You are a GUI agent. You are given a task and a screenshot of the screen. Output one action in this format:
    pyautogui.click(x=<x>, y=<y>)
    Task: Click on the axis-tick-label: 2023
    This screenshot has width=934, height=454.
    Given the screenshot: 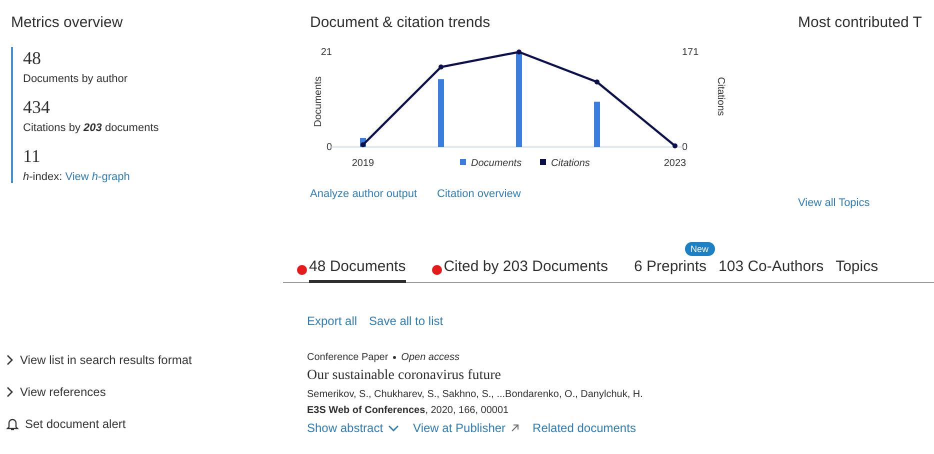 What is the action you would take?
    pyautogui.click(x=675, y=163)
    